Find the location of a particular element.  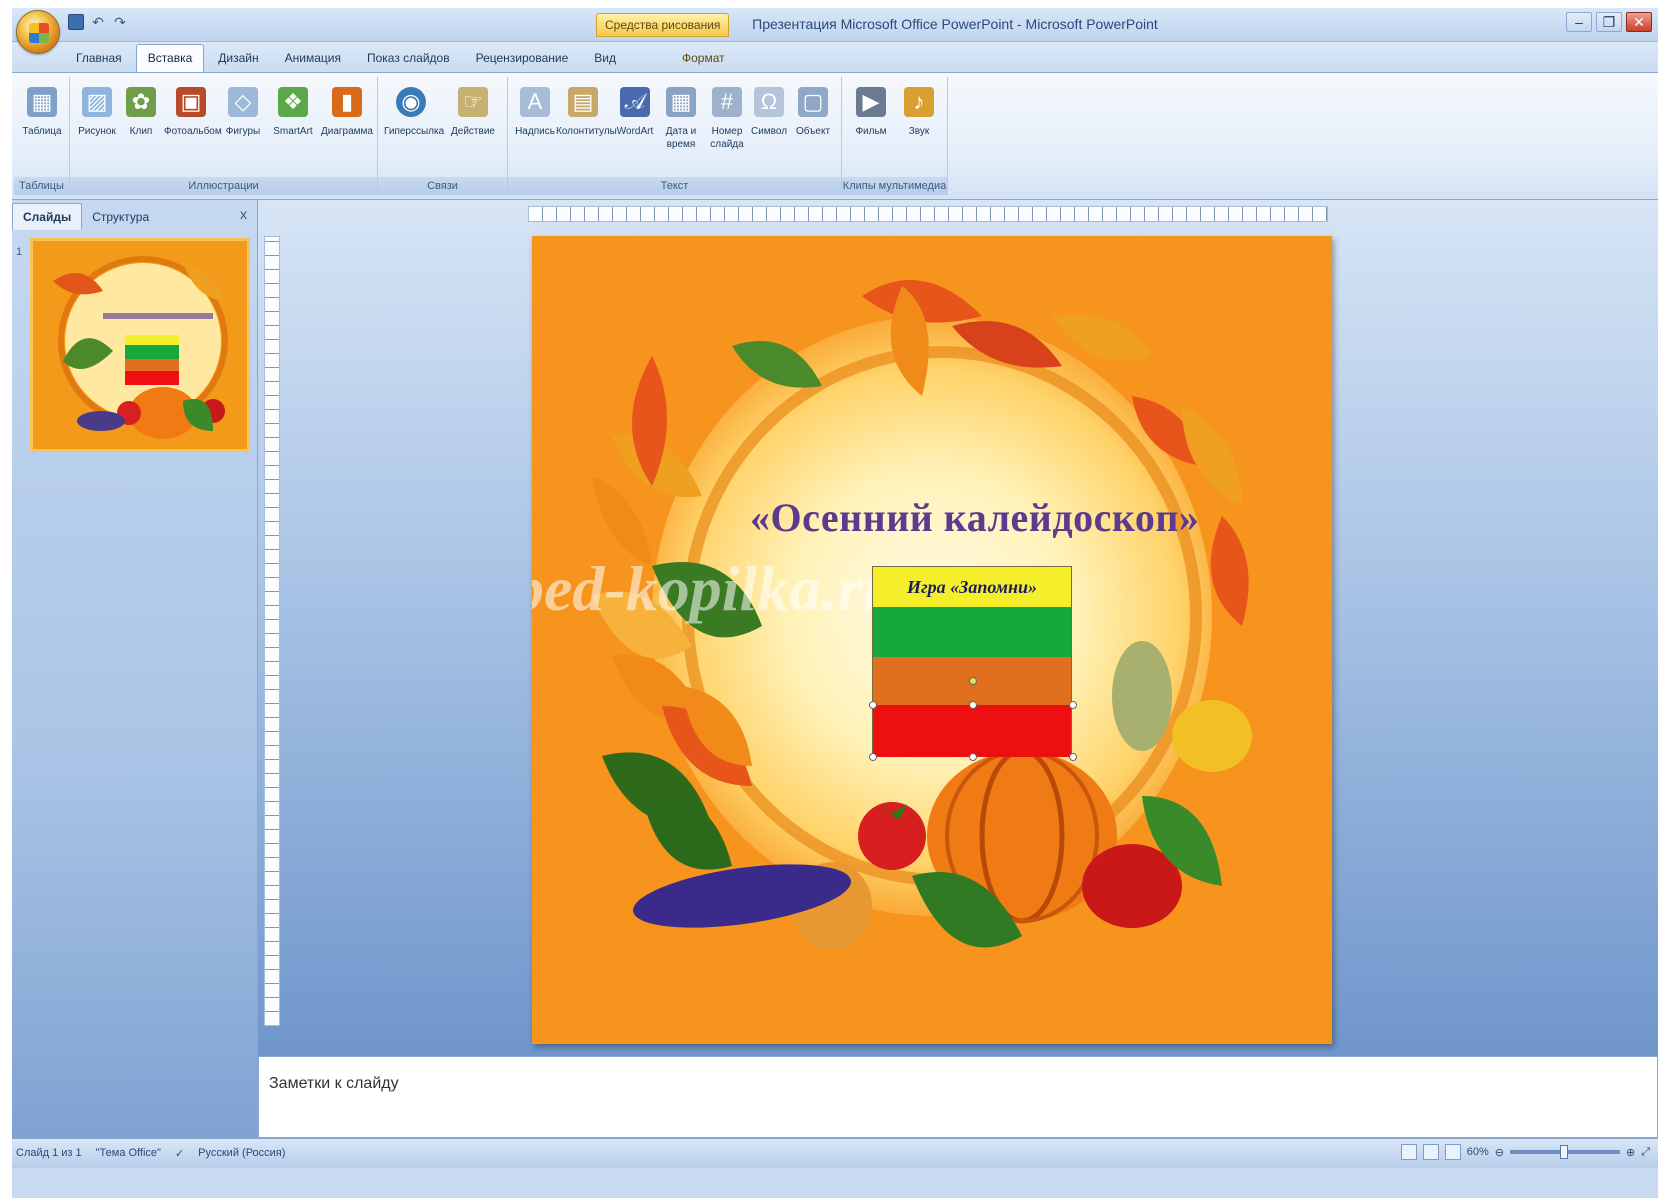

photo-album-icon: ▣ is located at coordinates (191, 102).